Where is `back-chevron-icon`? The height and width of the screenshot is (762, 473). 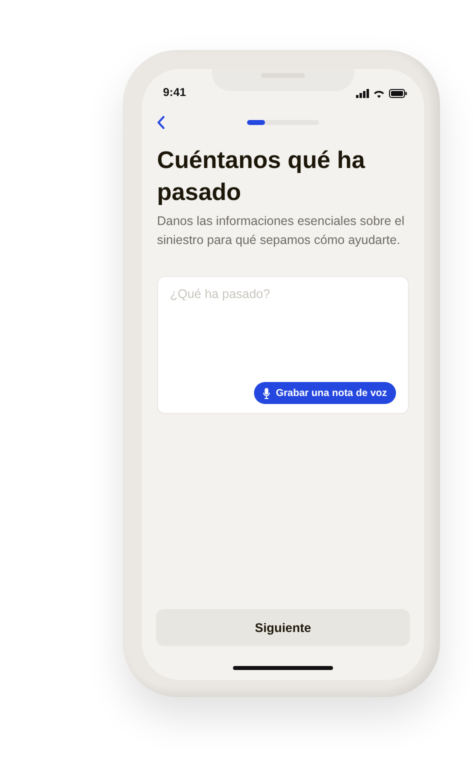 back-chevron-icon is located at coordinates (161, 122).